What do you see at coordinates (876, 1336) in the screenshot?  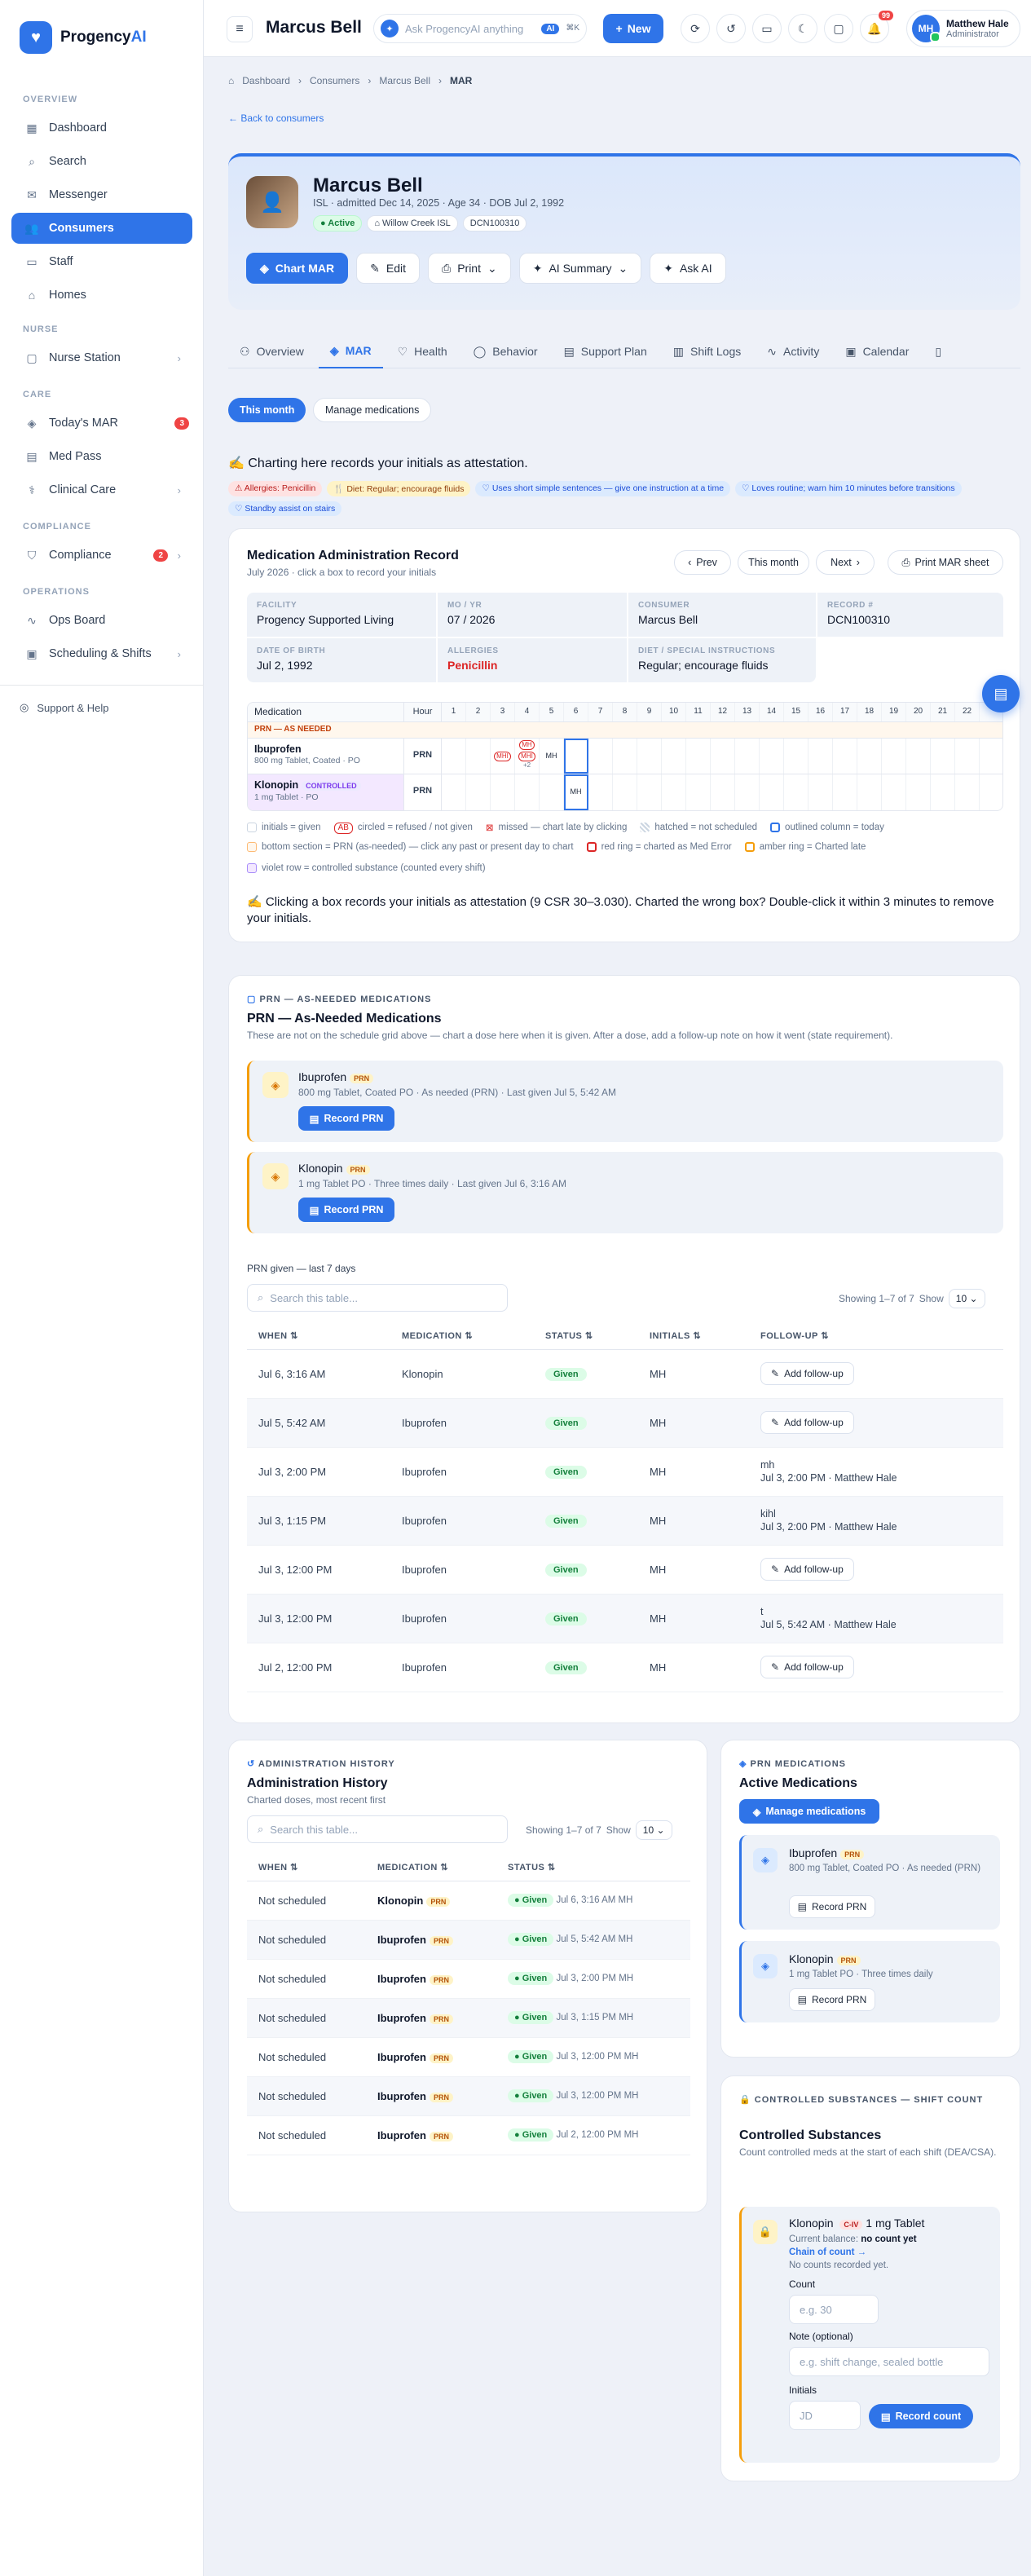 I see `col-follow-up: FOLLOW-UP ⇅` at bounding box center [876, 1336].